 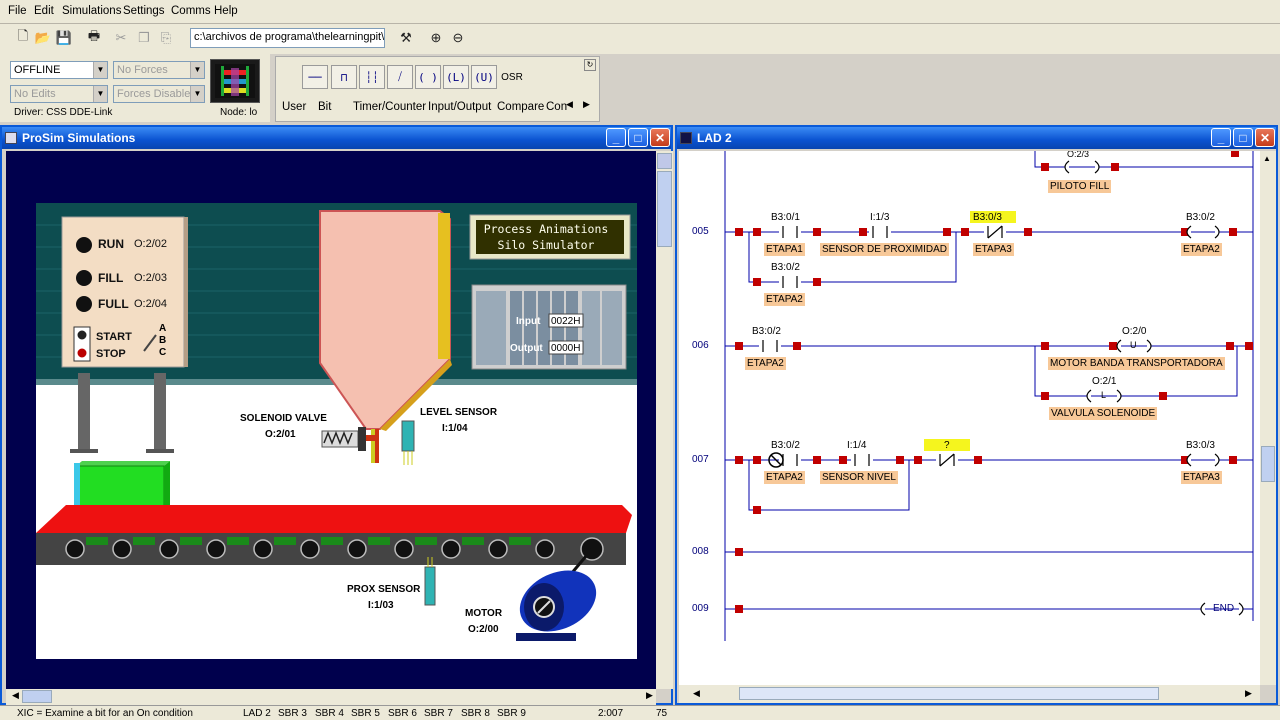 I want to click on save-icon: 💾, so click(x=64, y=38).